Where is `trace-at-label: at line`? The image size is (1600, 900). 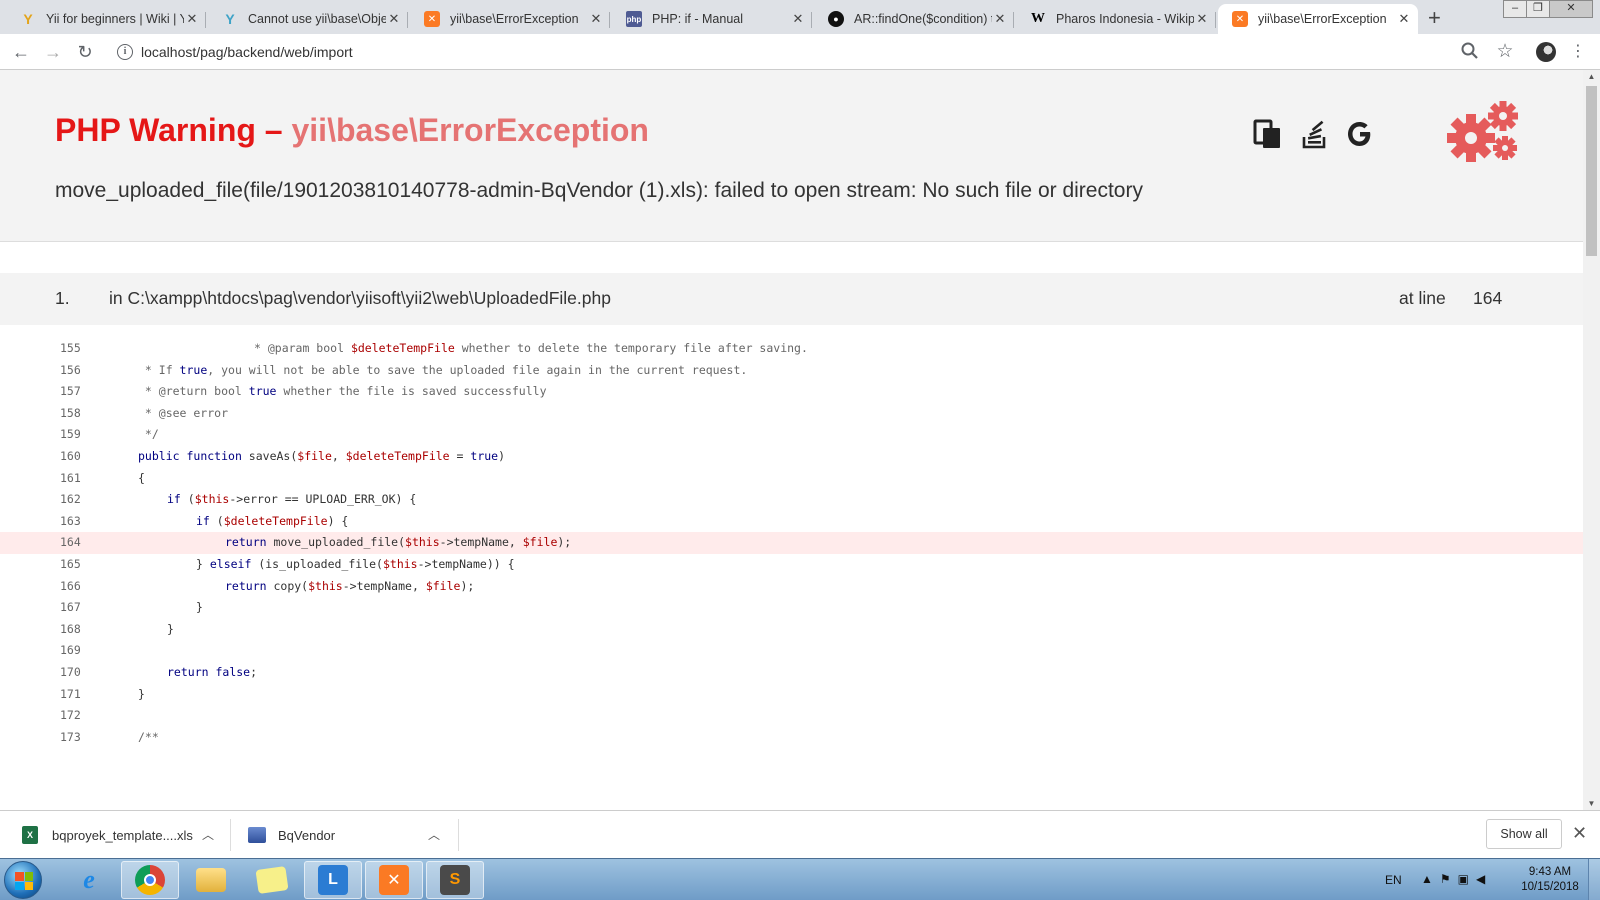 trace-at-label: at line is located at coordinates (1422, 298).